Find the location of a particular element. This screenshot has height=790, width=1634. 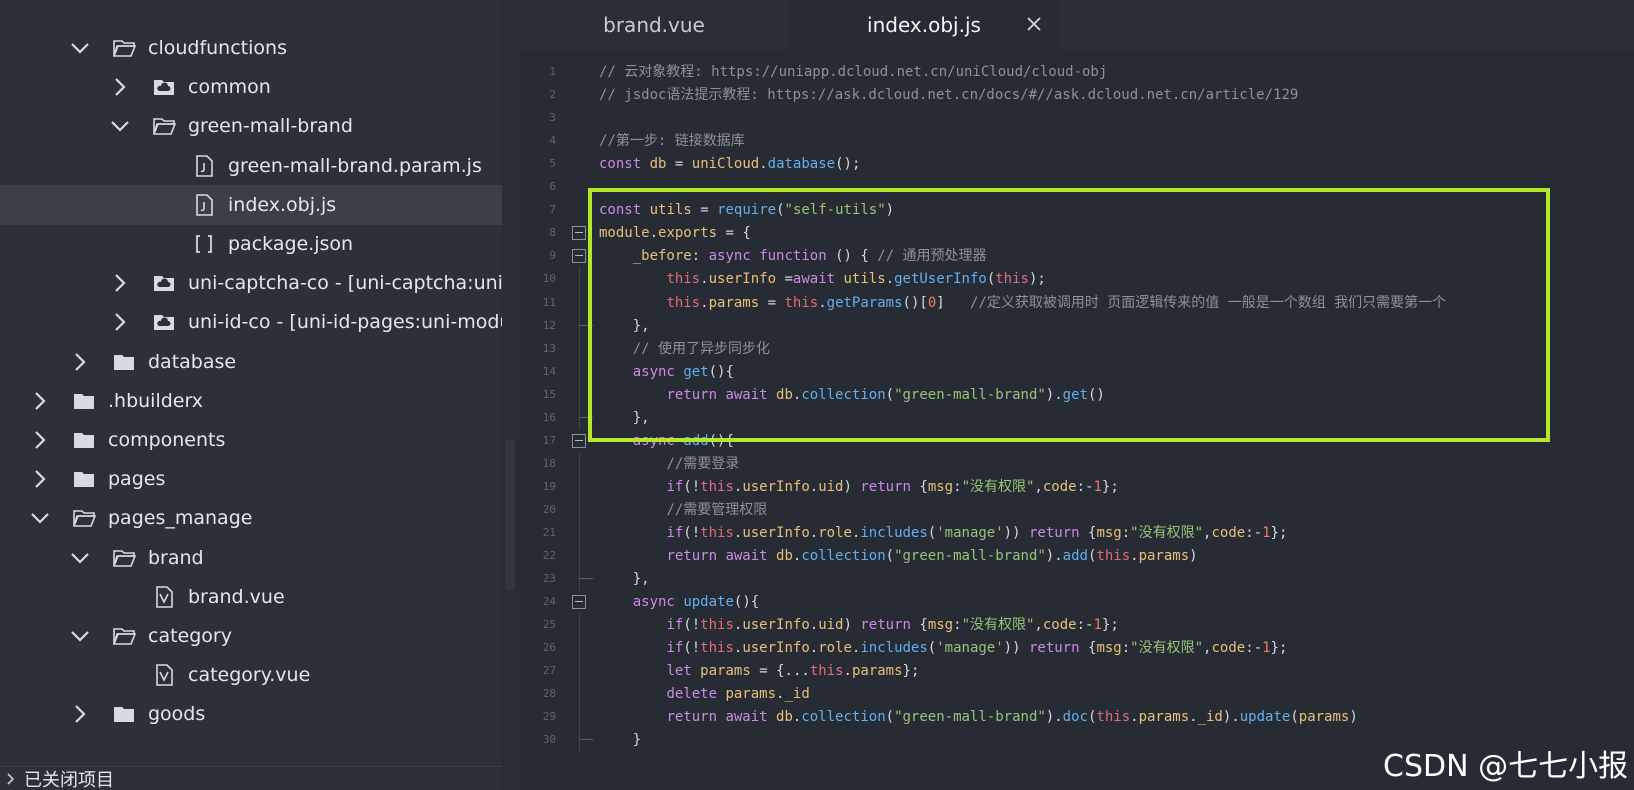

code-text: async update(){ is located at coordinates (696, 602).